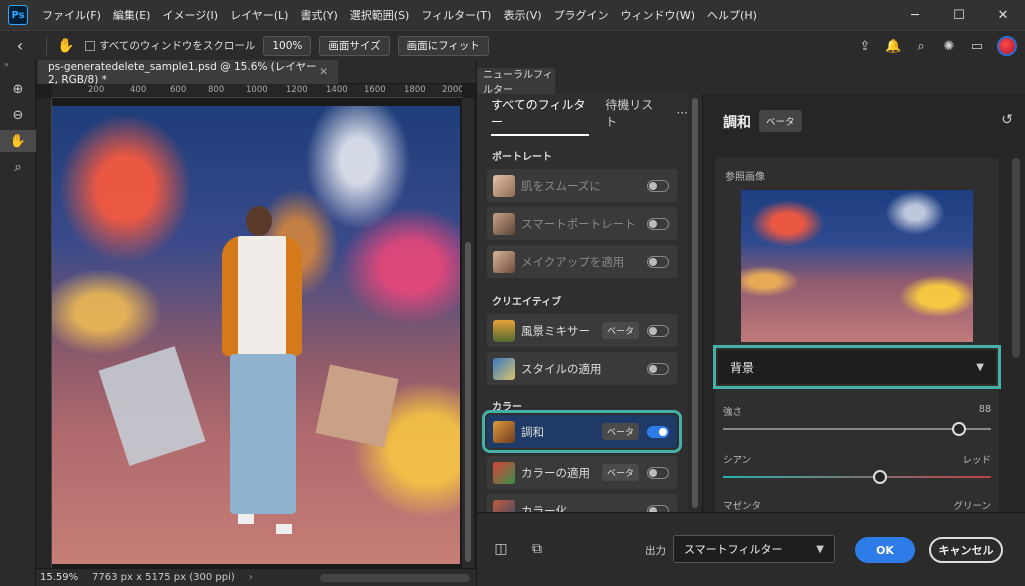 This screenshot has height=586, width=1025. I want to click on reference-image-thumbnail, so click(857, 266).